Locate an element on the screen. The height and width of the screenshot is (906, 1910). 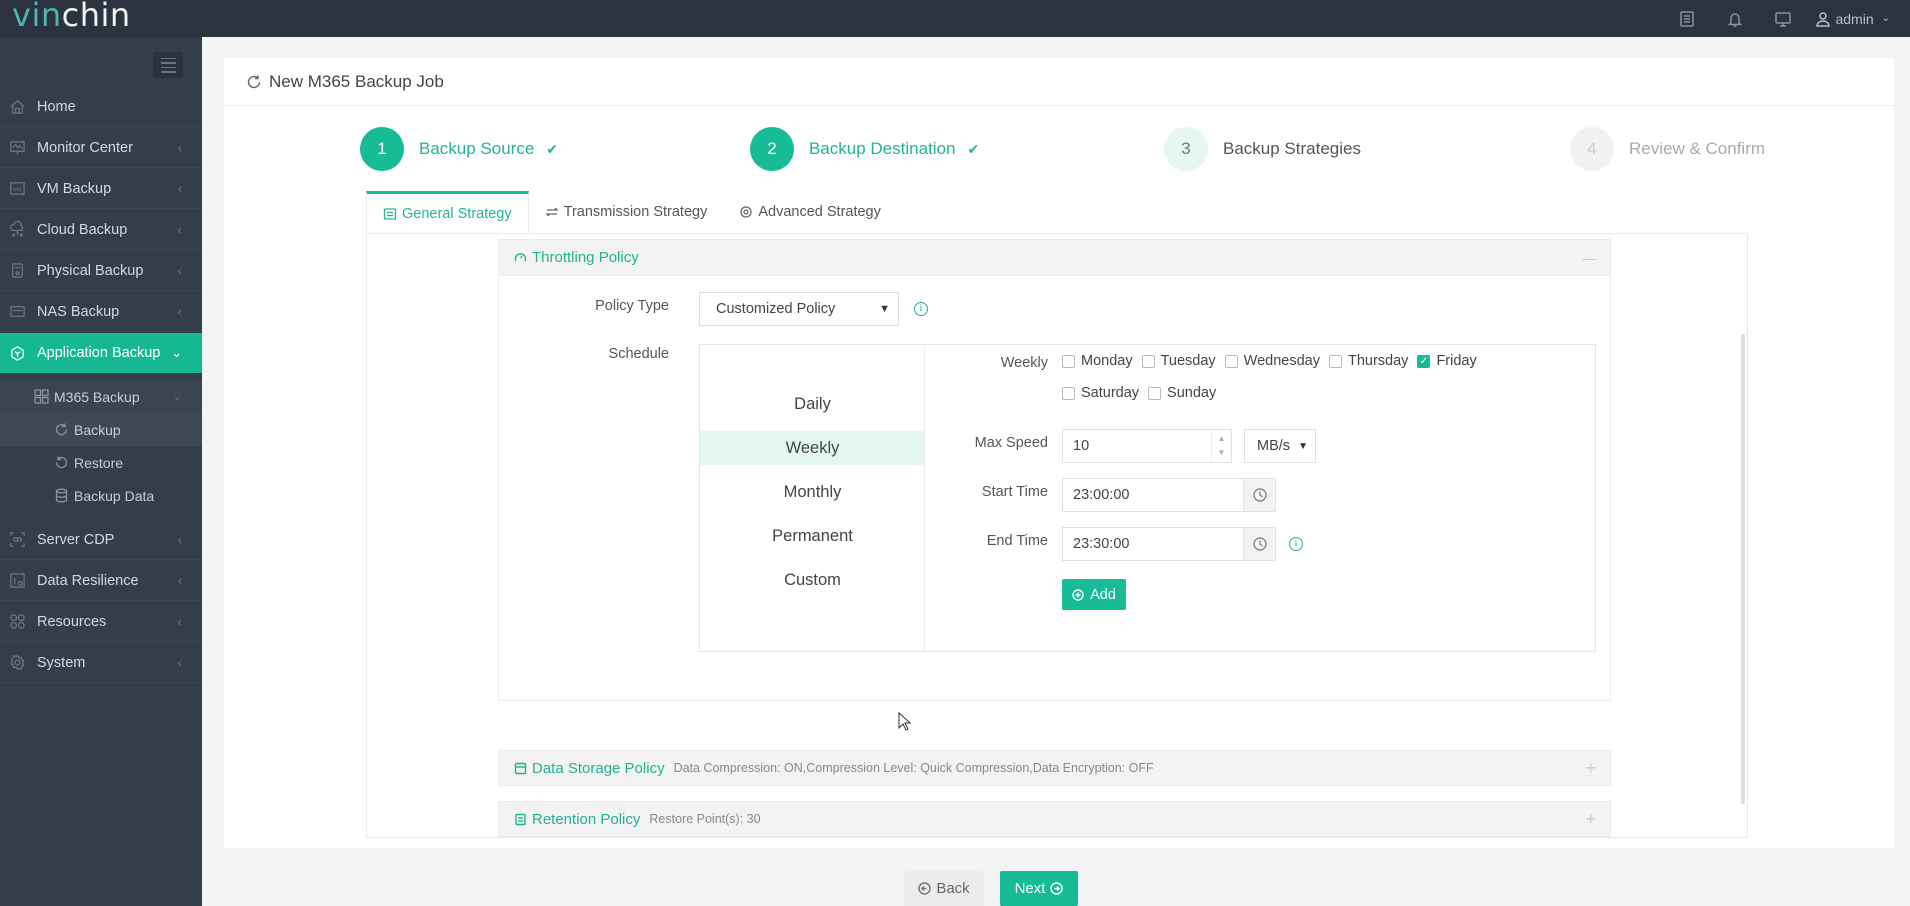
schedule-option-monthly: Monthly is located at coordinates (812, 492).